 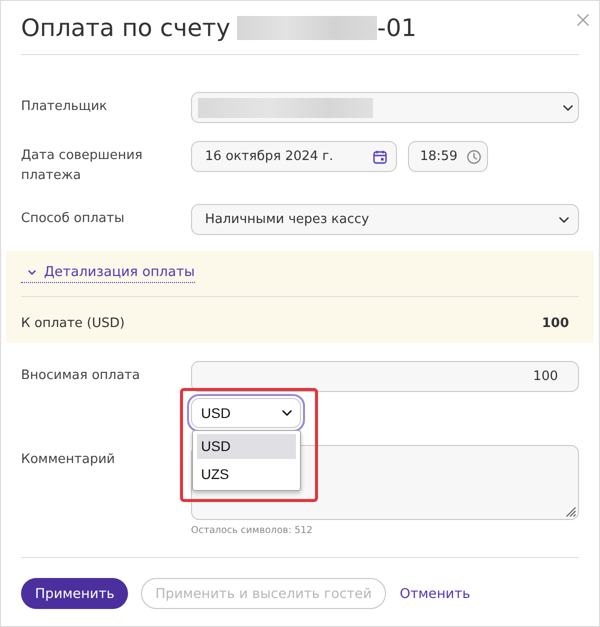 What do you see at coordinates (74, 593) in the screenshot?
I see `apply-button: Применить` at bounding box center [74, 593].